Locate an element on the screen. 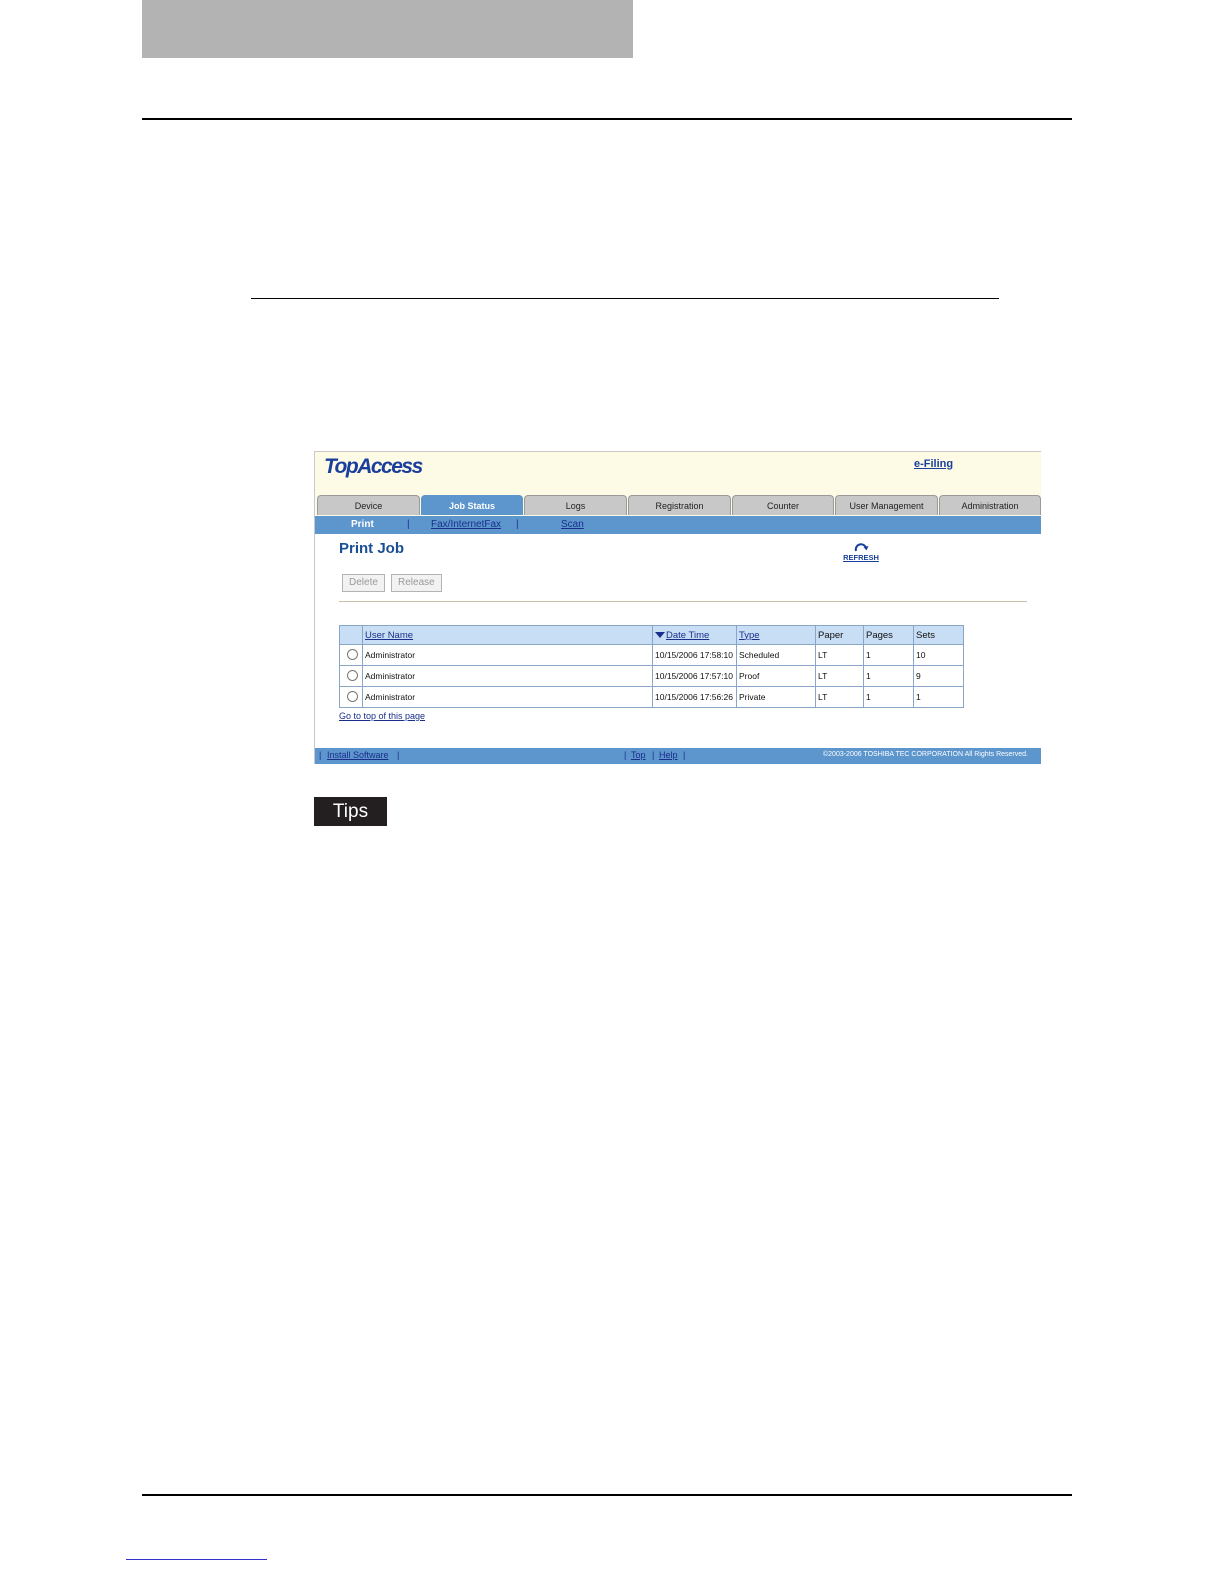 This screenshot has width=1224, height=1584. section-rule is located at coordinates (625, 298).